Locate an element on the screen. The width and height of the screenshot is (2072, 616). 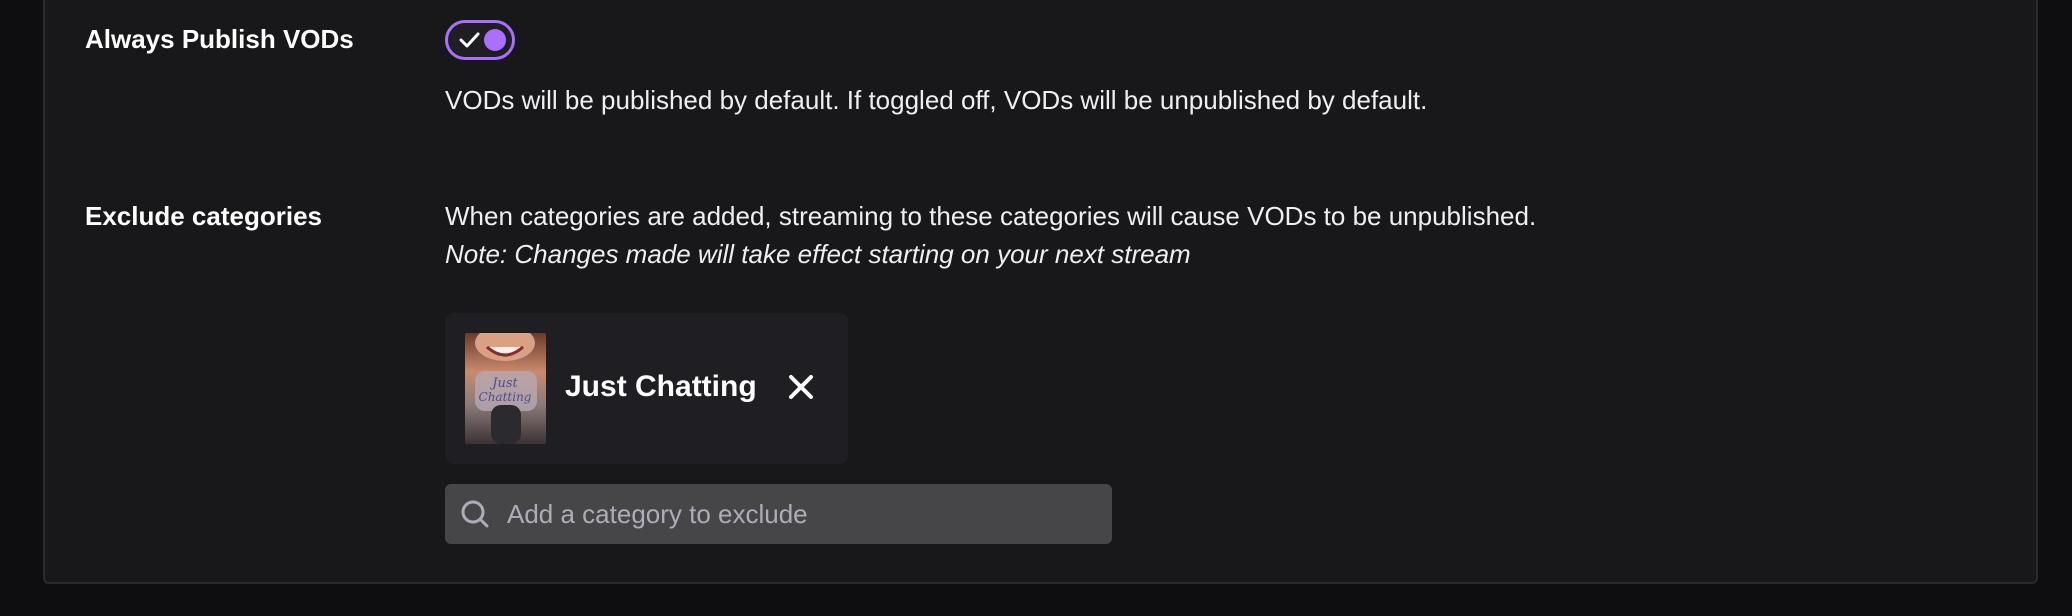
always-publish-label: Always Publish VODs is located at coordinates (219, 39).